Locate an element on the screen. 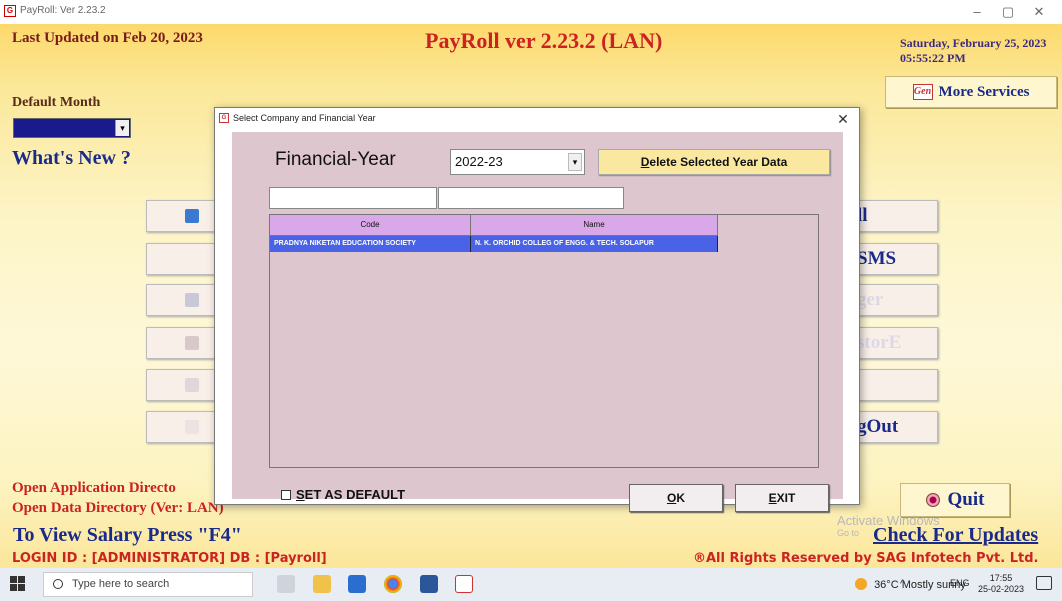  search-icon is located at coordinates (58, 584).